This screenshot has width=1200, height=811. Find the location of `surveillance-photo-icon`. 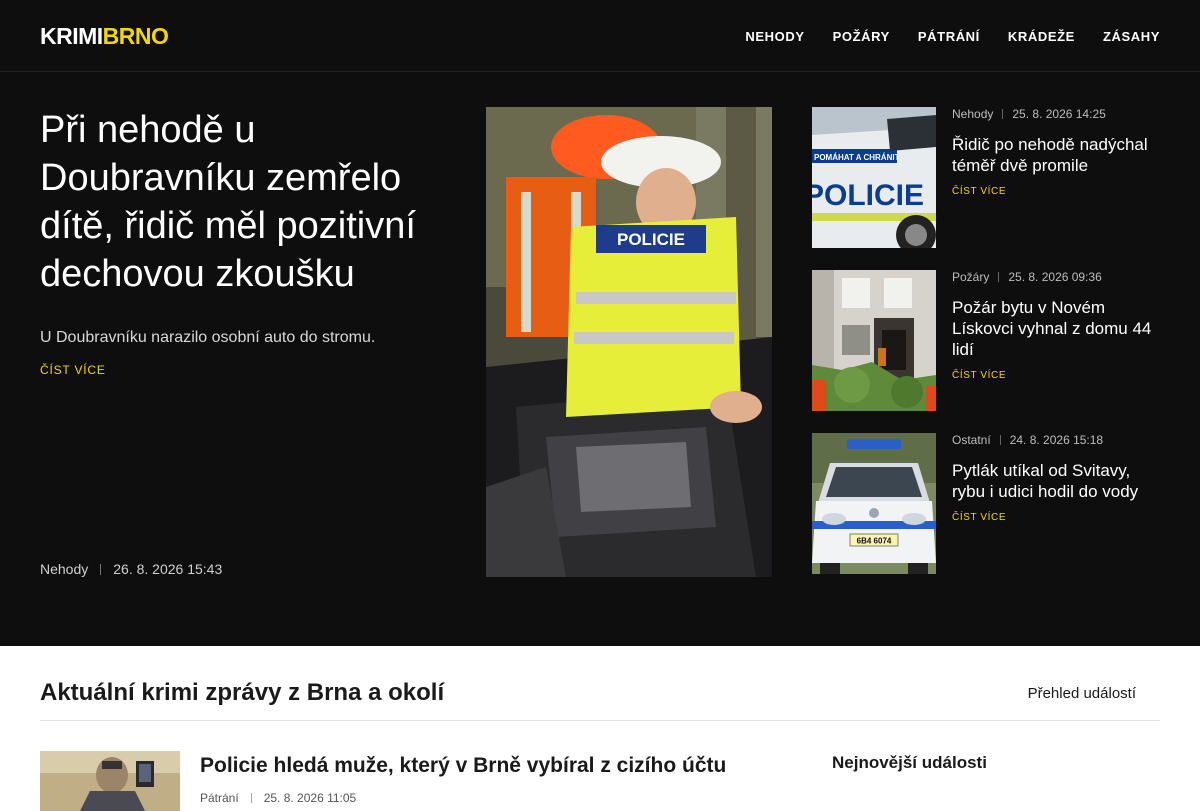

surveillance-photo-icon is located at coordinates (110, 781).